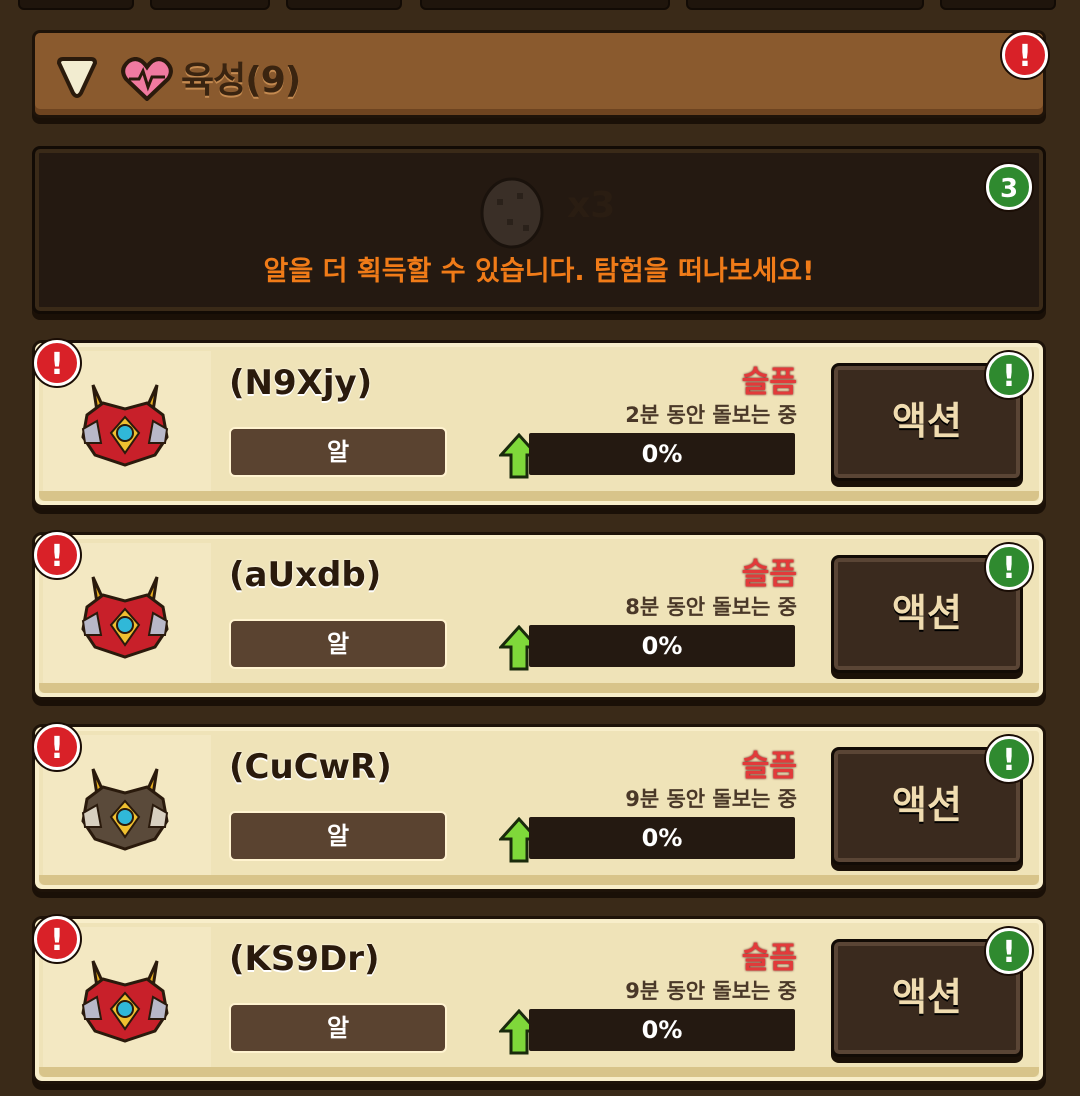  What do you see at coordinates (539, 74) in the screenshot?
I see `nurture-section-header: 육성(9)` at bounding box center [539, 74].